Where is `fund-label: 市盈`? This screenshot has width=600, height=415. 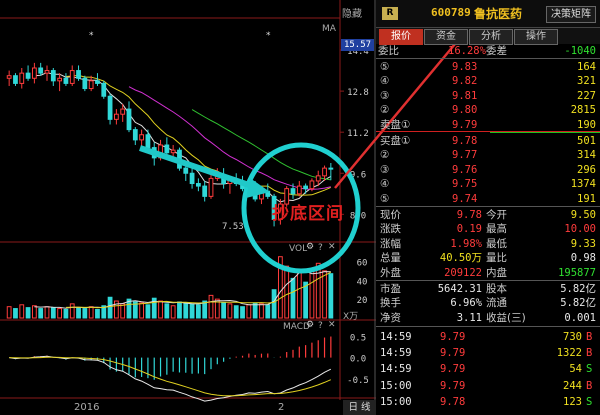 fund-label: 市盈 is located at coordinates (390, 289).